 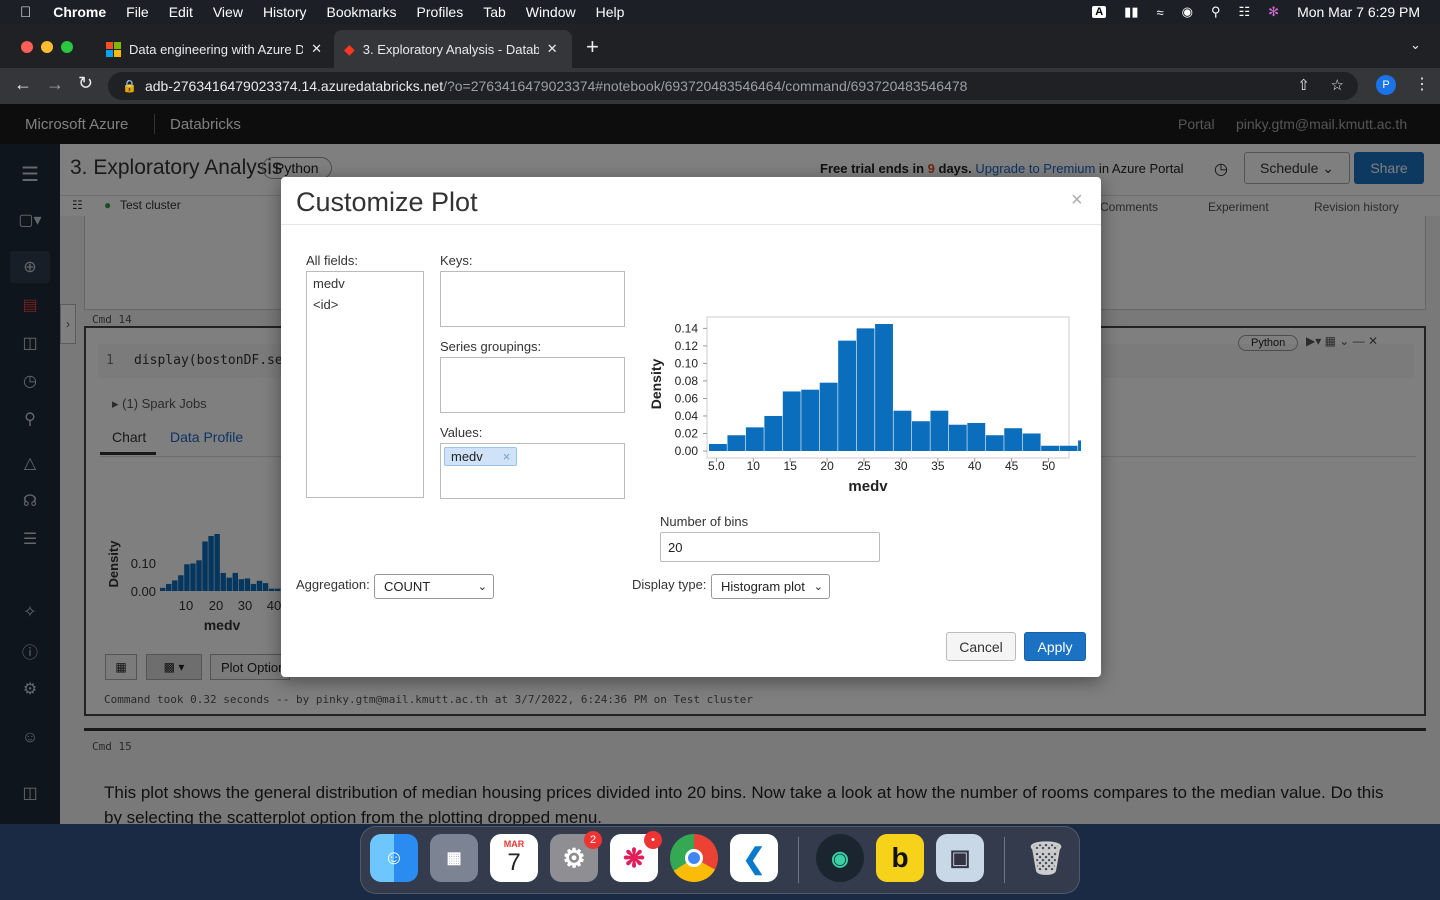 What do you see at coordinates (181, 12) in the screenshot?
I see `menu-edit: Edit` at bounding box center [181, 12].